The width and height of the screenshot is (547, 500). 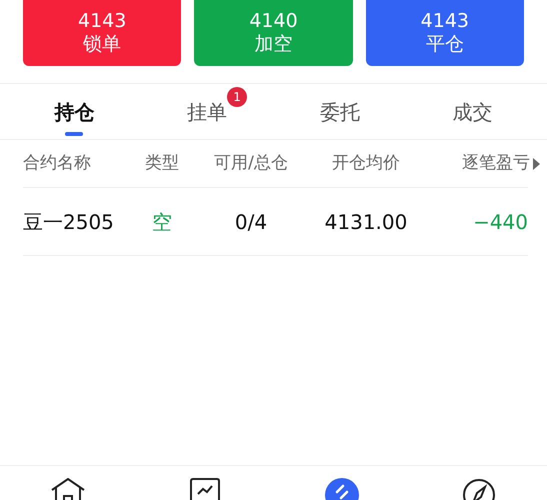 I want to click on column-header: 合约名称, so click(x=57, y=163).